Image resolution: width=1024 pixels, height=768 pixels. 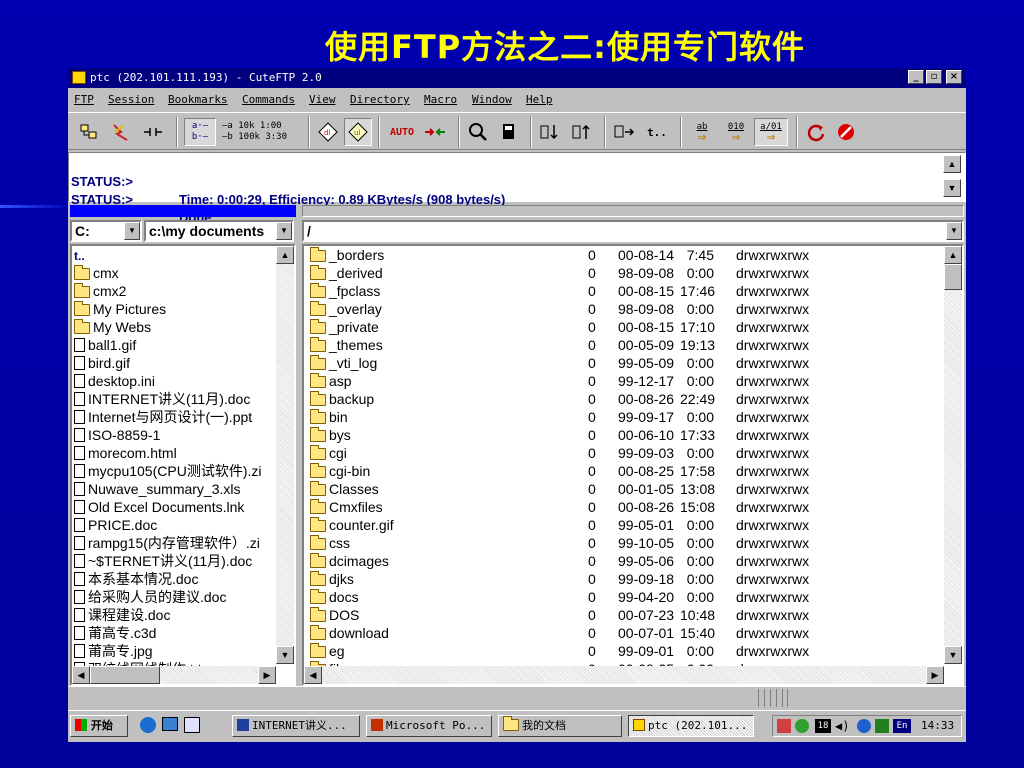 What do you see at coordinates (624, 132) in the screenshot?
I see `change-dir-icon` at bounding box center [624, 132].